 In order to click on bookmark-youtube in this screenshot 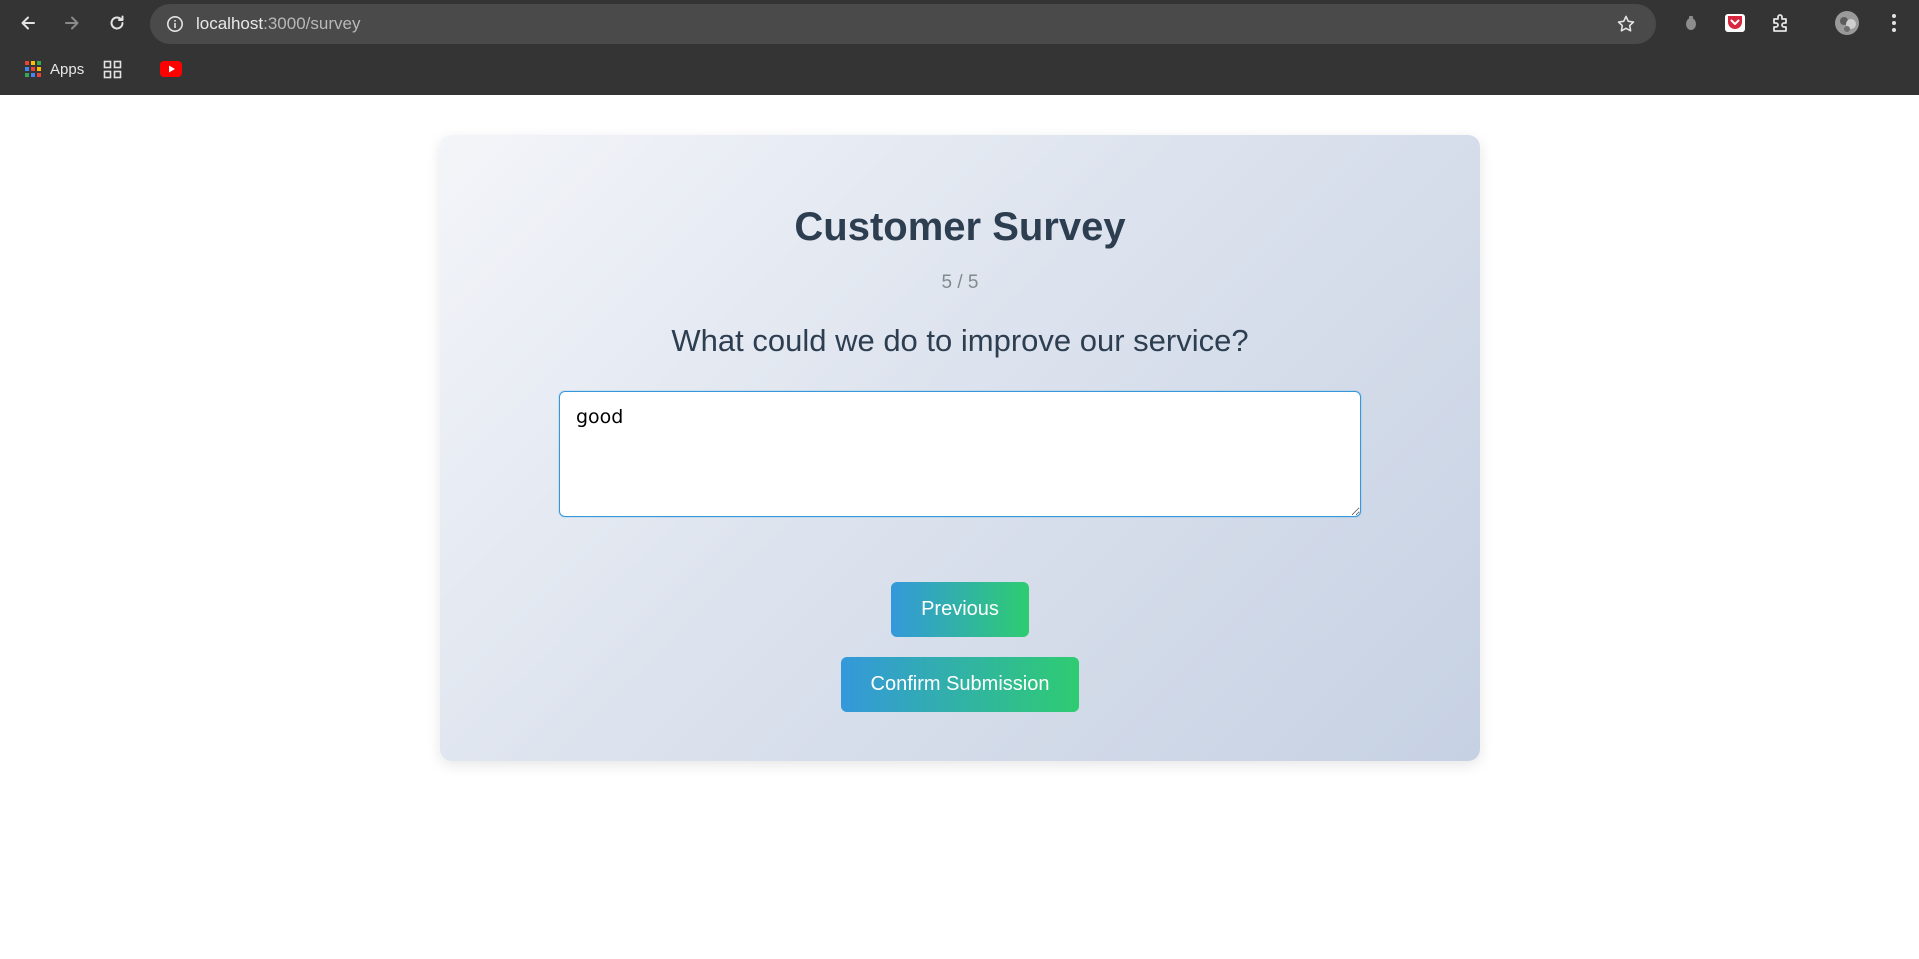, I will do `click(171, 69)`.